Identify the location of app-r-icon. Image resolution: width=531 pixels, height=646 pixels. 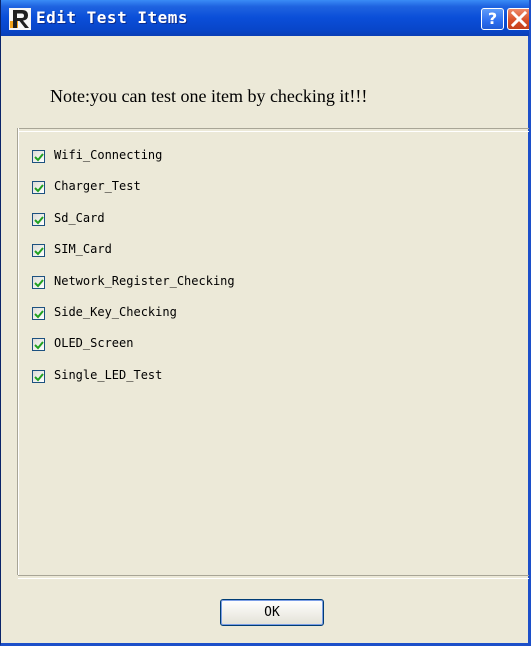
(20, 19).